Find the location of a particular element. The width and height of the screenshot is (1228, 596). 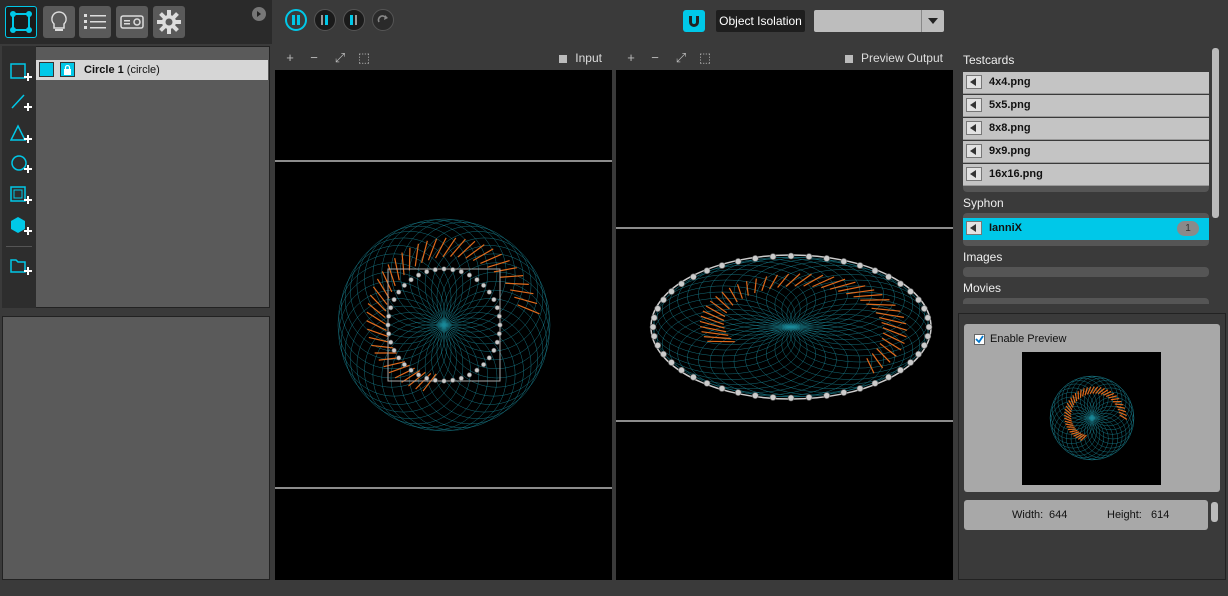

gear-icon is located at coordinates (169, 22).